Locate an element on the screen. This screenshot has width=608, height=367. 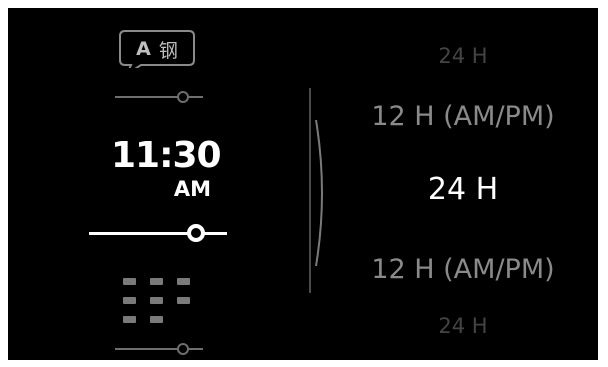
grid-slider is located at coordinates (159, 349).